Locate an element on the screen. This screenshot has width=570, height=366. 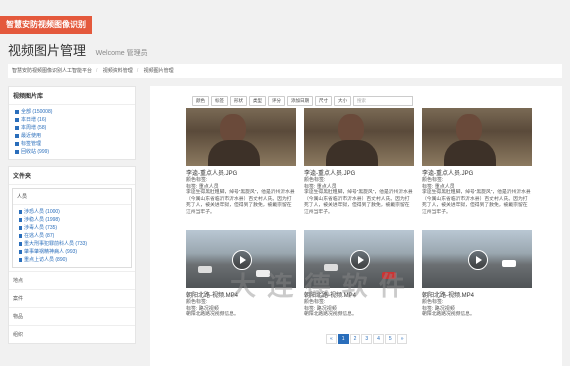
folder-item: 肇事肇祸精神病人 (993) is located at coordinates (75, 252).